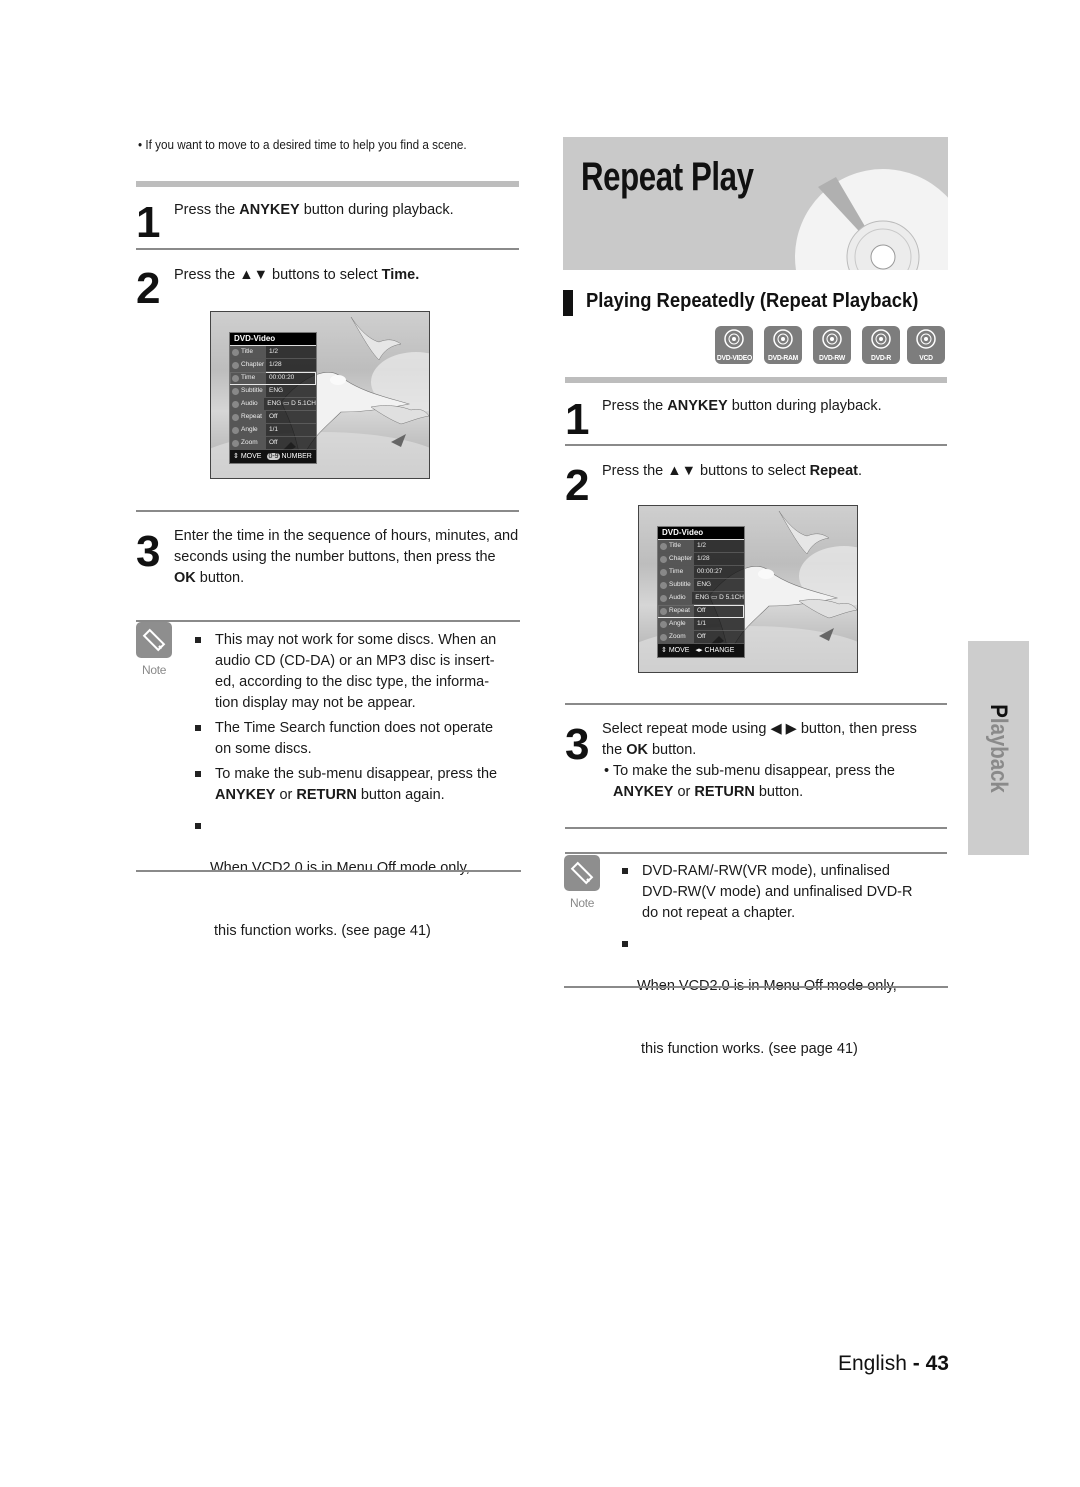  I want to click on osd-row-value: 1/1, so click(274, 429).